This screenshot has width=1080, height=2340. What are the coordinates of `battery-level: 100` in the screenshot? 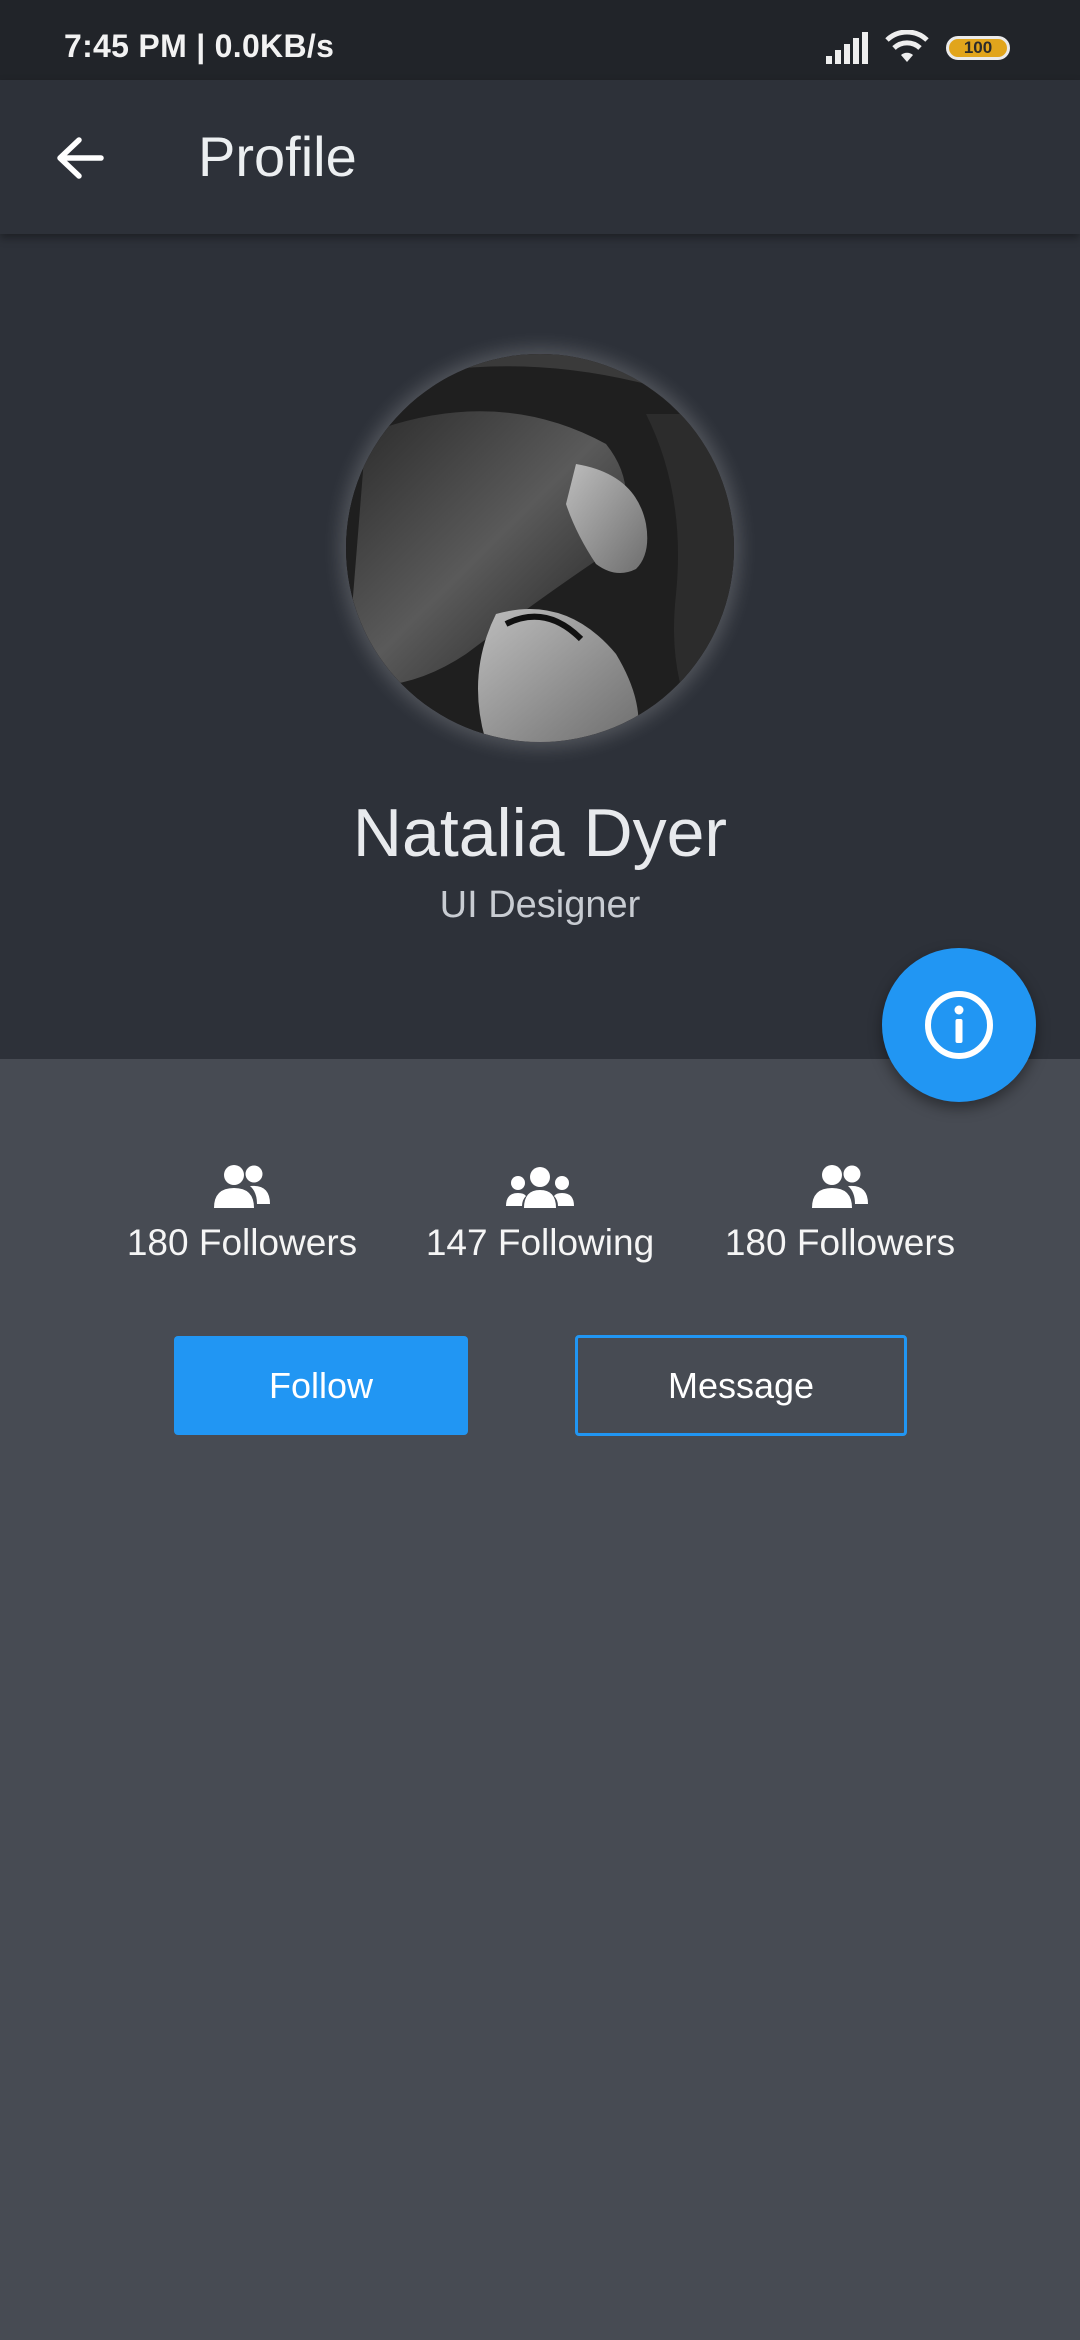 It's located at (978, 47).